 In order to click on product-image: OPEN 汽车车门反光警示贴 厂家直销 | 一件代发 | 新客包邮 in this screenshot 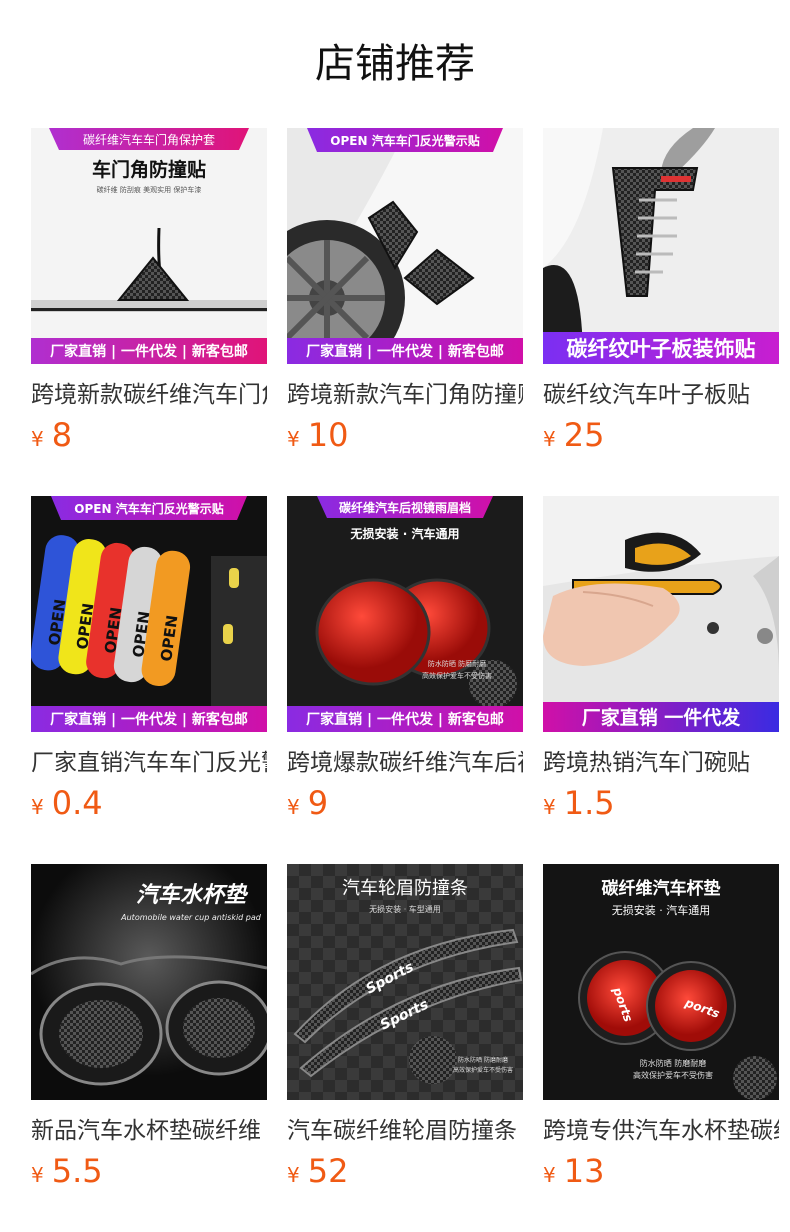, I will do `click(405, 246)`.